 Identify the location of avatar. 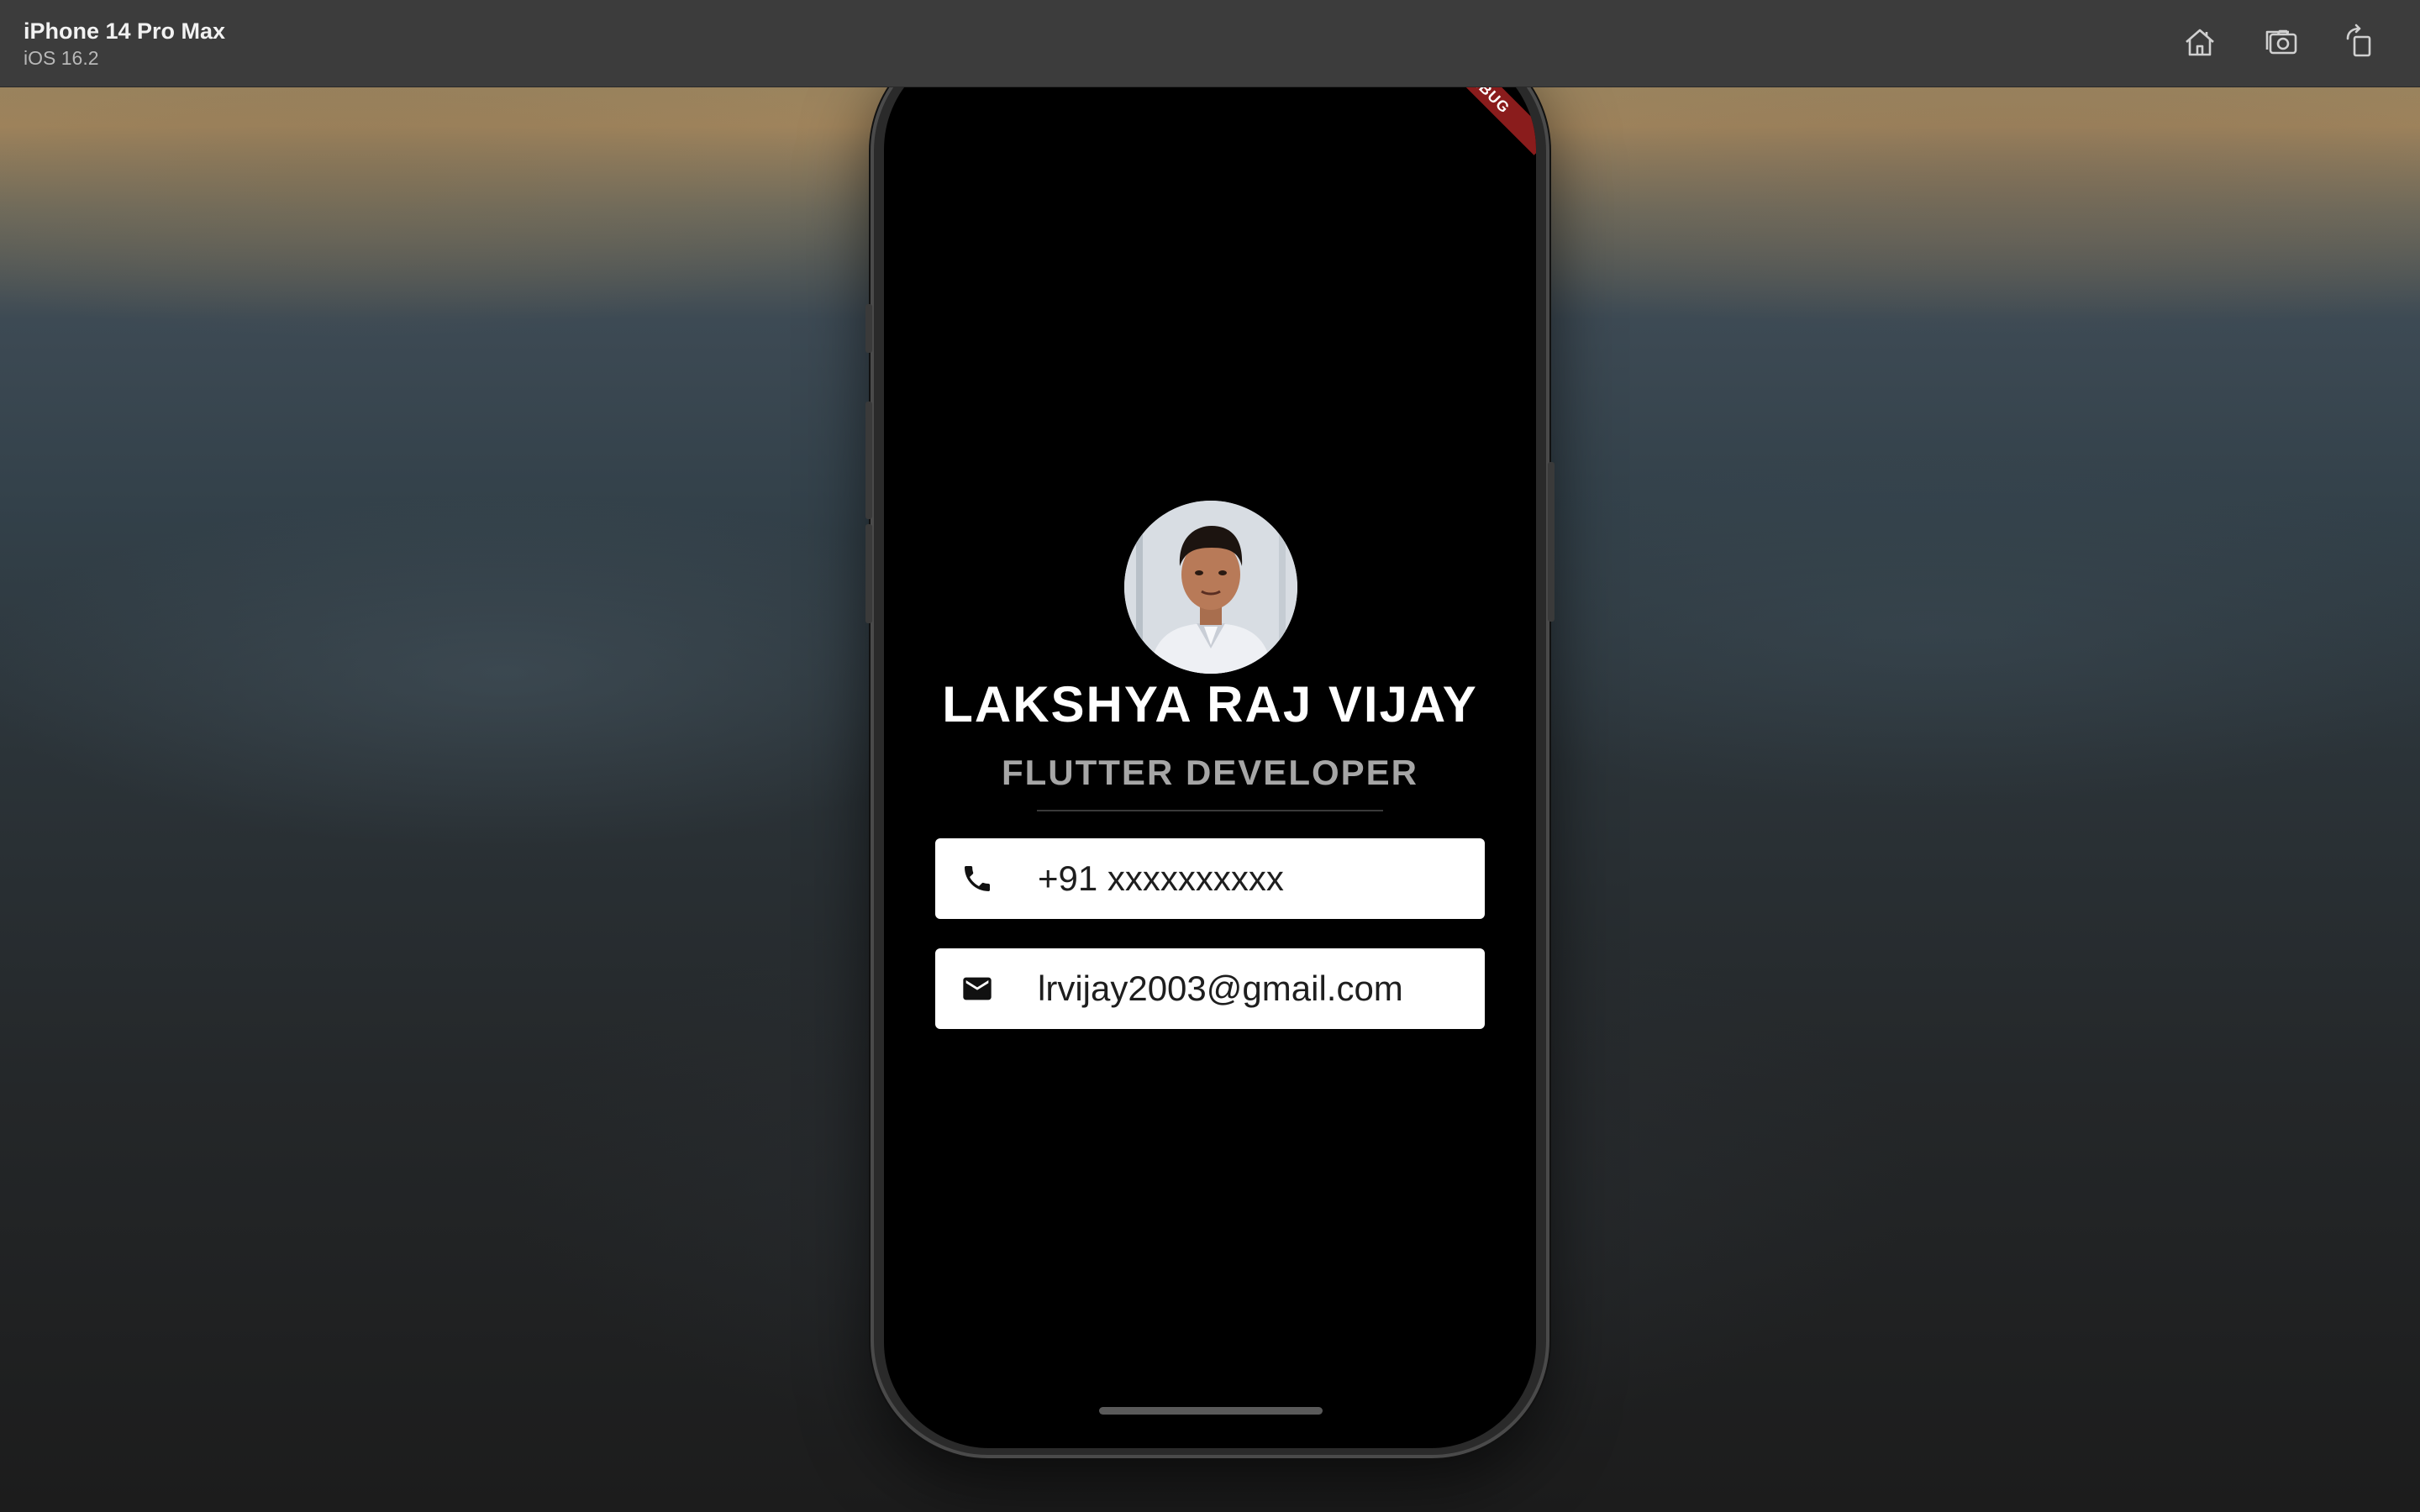
(1210, 587).